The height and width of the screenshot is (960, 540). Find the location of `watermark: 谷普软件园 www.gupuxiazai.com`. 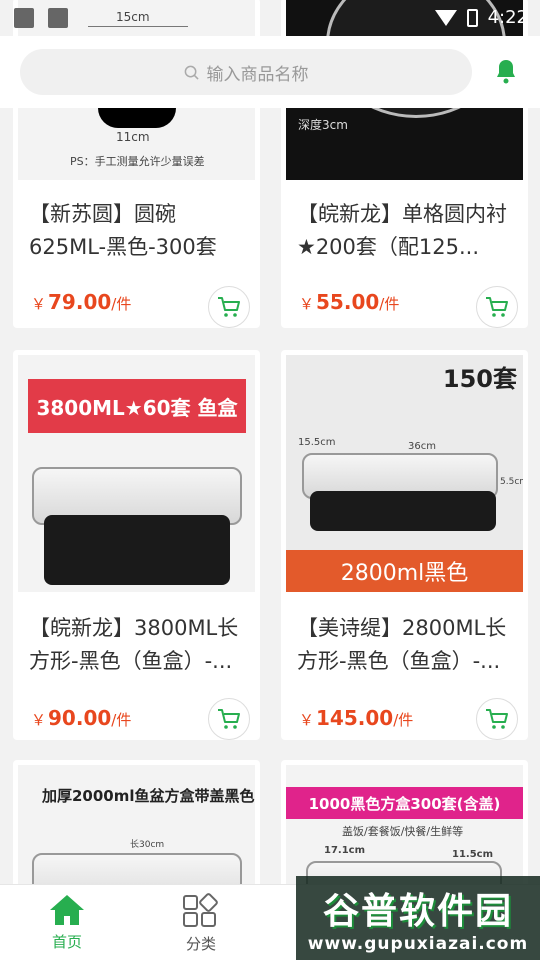

watermark: 谷普软件园 www.gupuxiazai.com is located at coordinates (418, 918).